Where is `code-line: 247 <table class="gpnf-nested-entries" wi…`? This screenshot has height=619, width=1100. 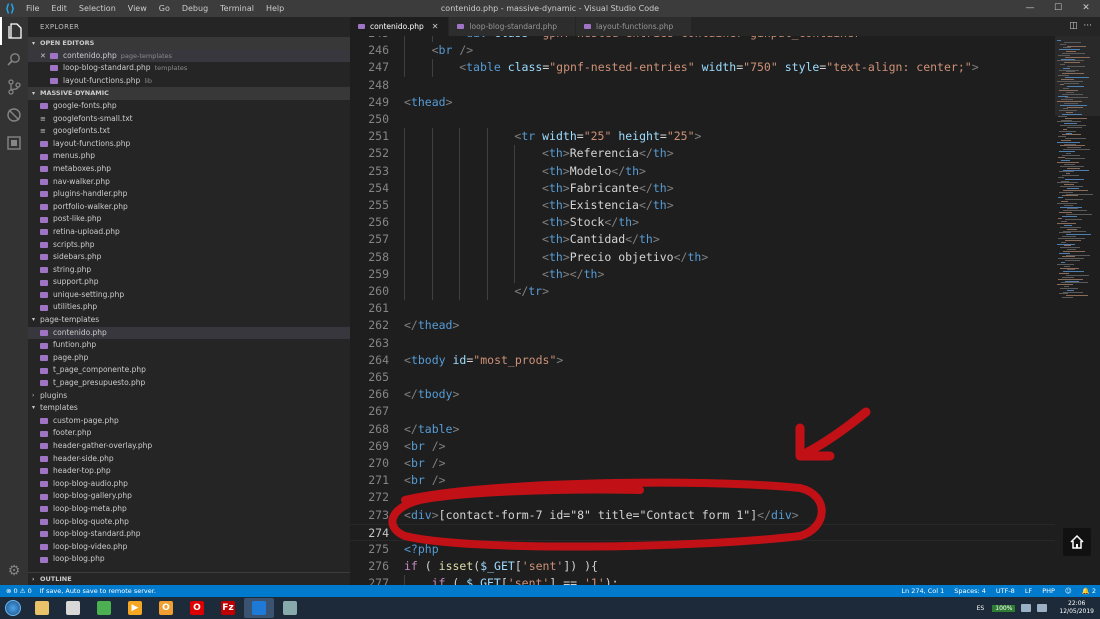
code-line: 247 <table class="gpnf-nested-entries" wi… is located at coordinates (702, 68).